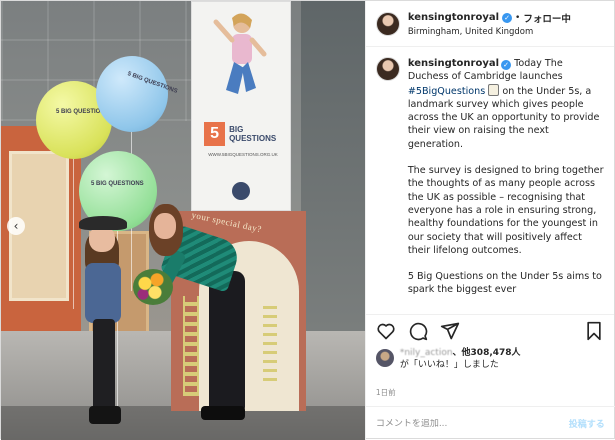  I want to click on likes-count: 、他308,478人, so click(487, 353).